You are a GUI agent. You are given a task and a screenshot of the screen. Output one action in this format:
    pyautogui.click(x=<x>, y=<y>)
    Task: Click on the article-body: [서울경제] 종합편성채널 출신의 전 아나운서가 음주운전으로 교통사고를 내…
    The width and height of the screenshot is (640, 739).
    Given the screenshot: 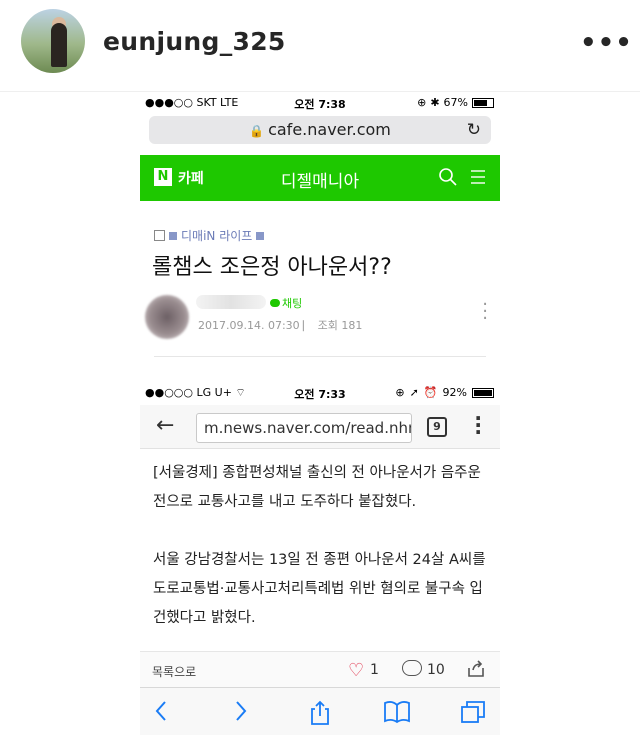 What is the action you would take?
    pyautogui.click(x=323, y=560)
    